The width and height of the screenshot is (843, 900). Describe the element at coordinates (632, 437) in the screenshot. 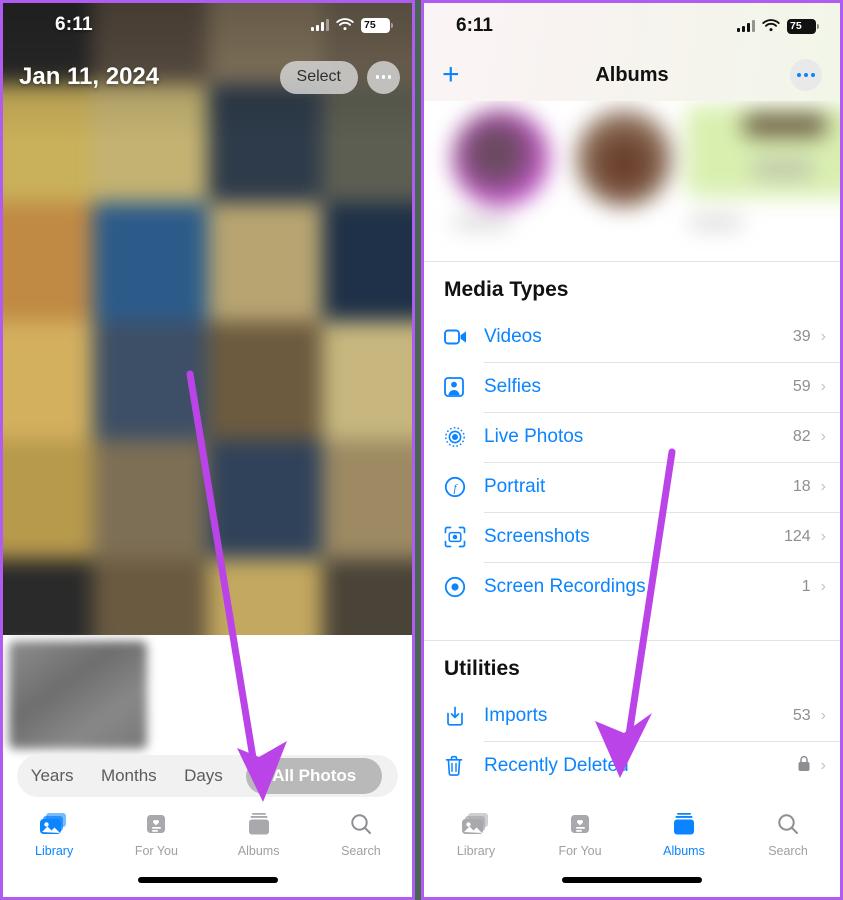

I see `list-item-live-photos: Live Photos 82 ›` at that location.